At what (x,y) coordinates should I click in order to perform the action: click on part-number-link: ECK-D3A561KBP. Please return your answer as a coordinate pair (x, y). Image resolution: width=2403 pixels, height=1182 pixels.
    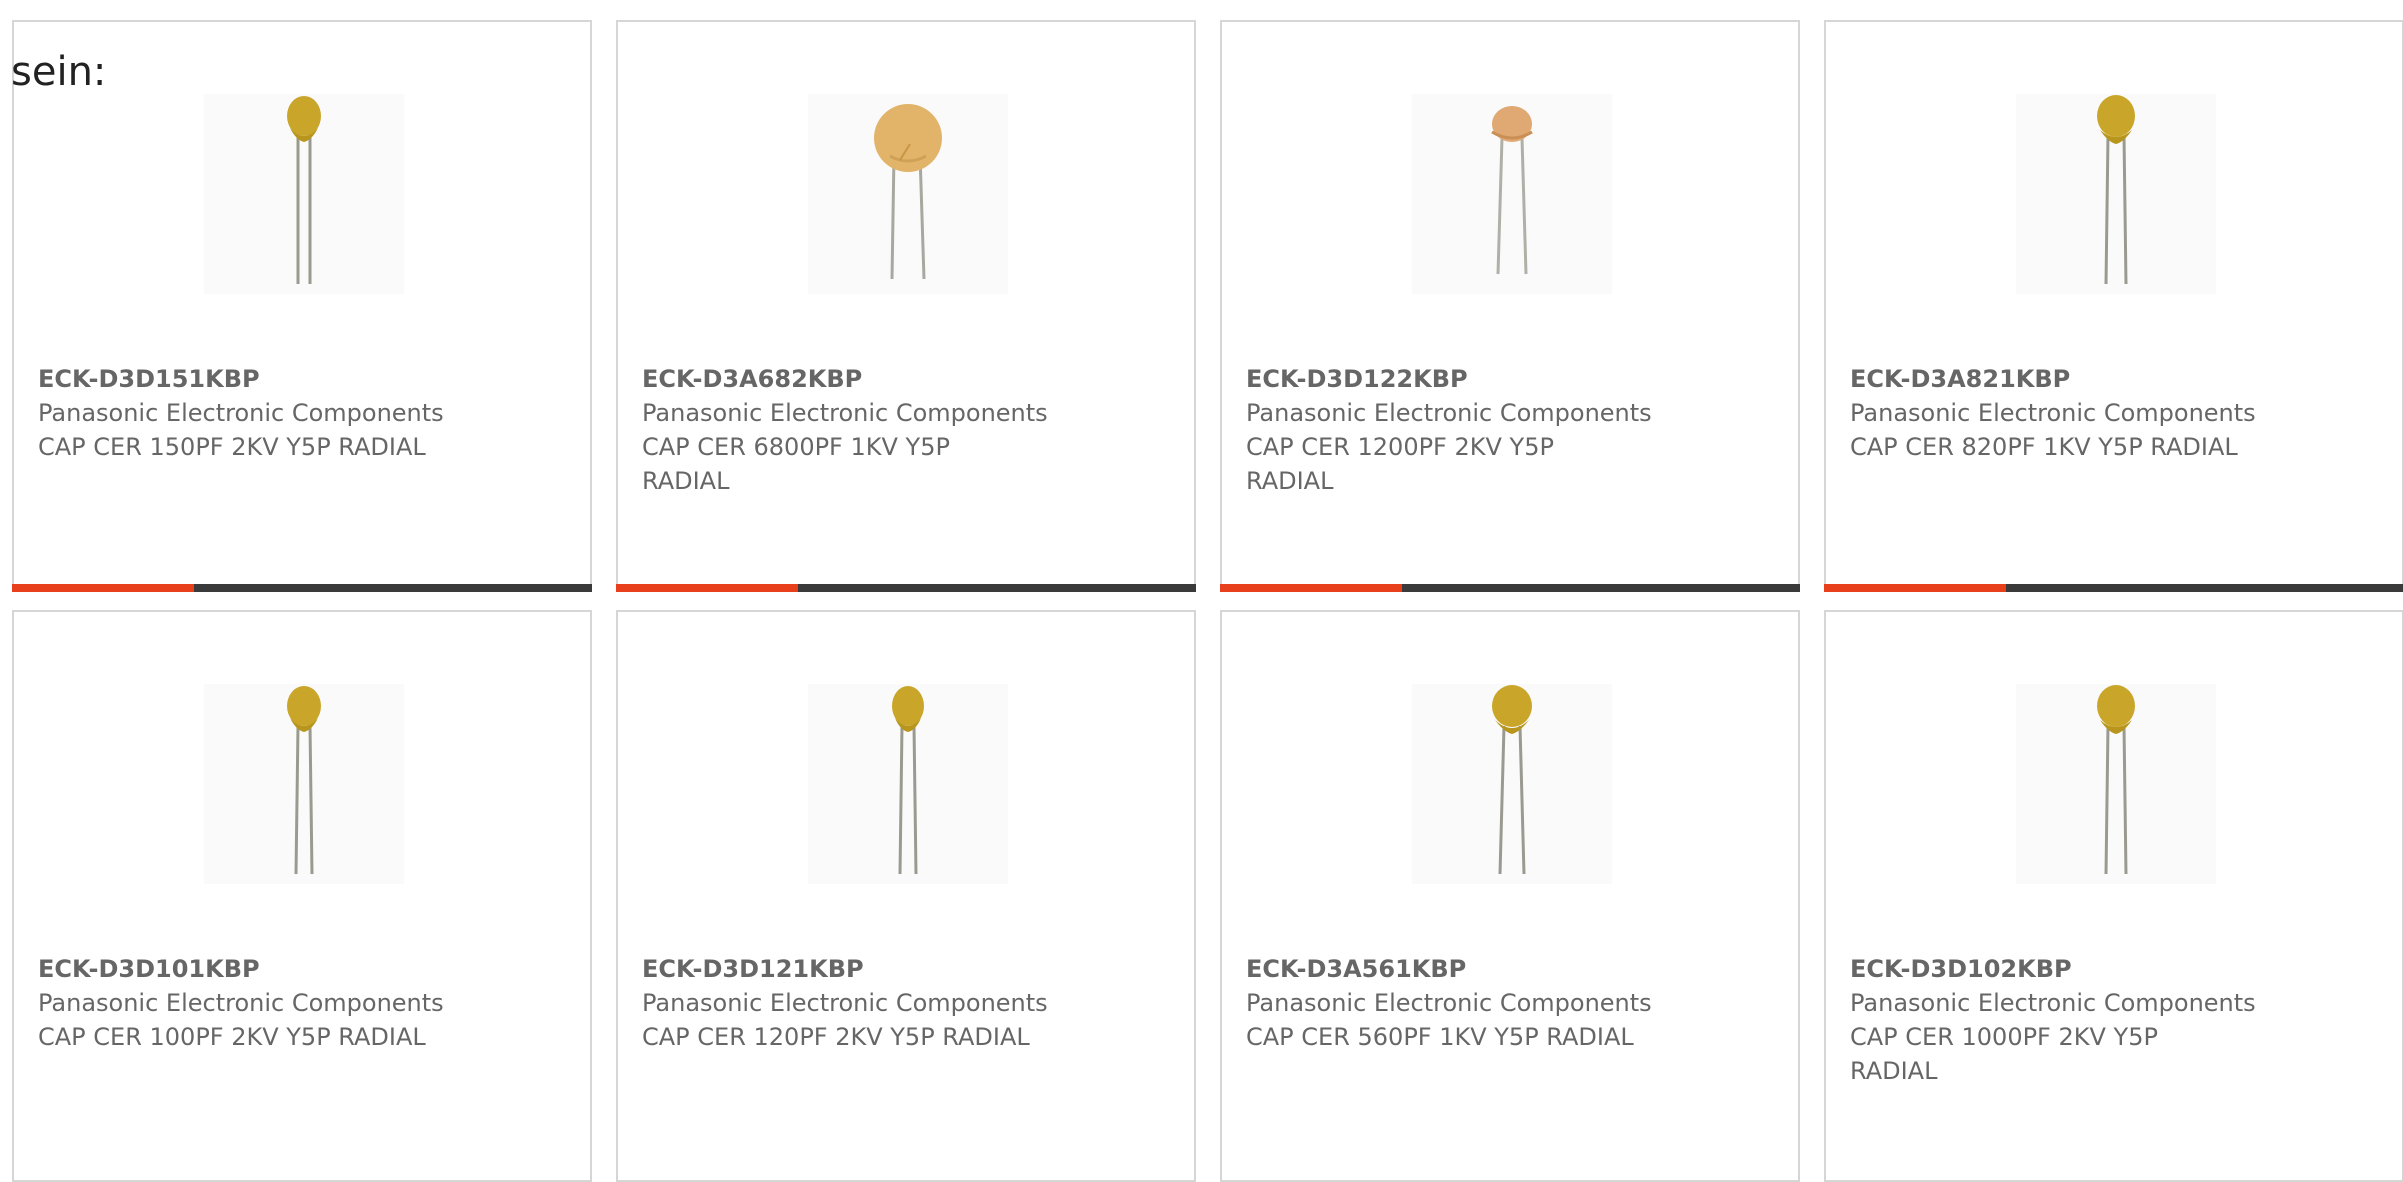
    Looking at the image, I should click on (1476, 969).